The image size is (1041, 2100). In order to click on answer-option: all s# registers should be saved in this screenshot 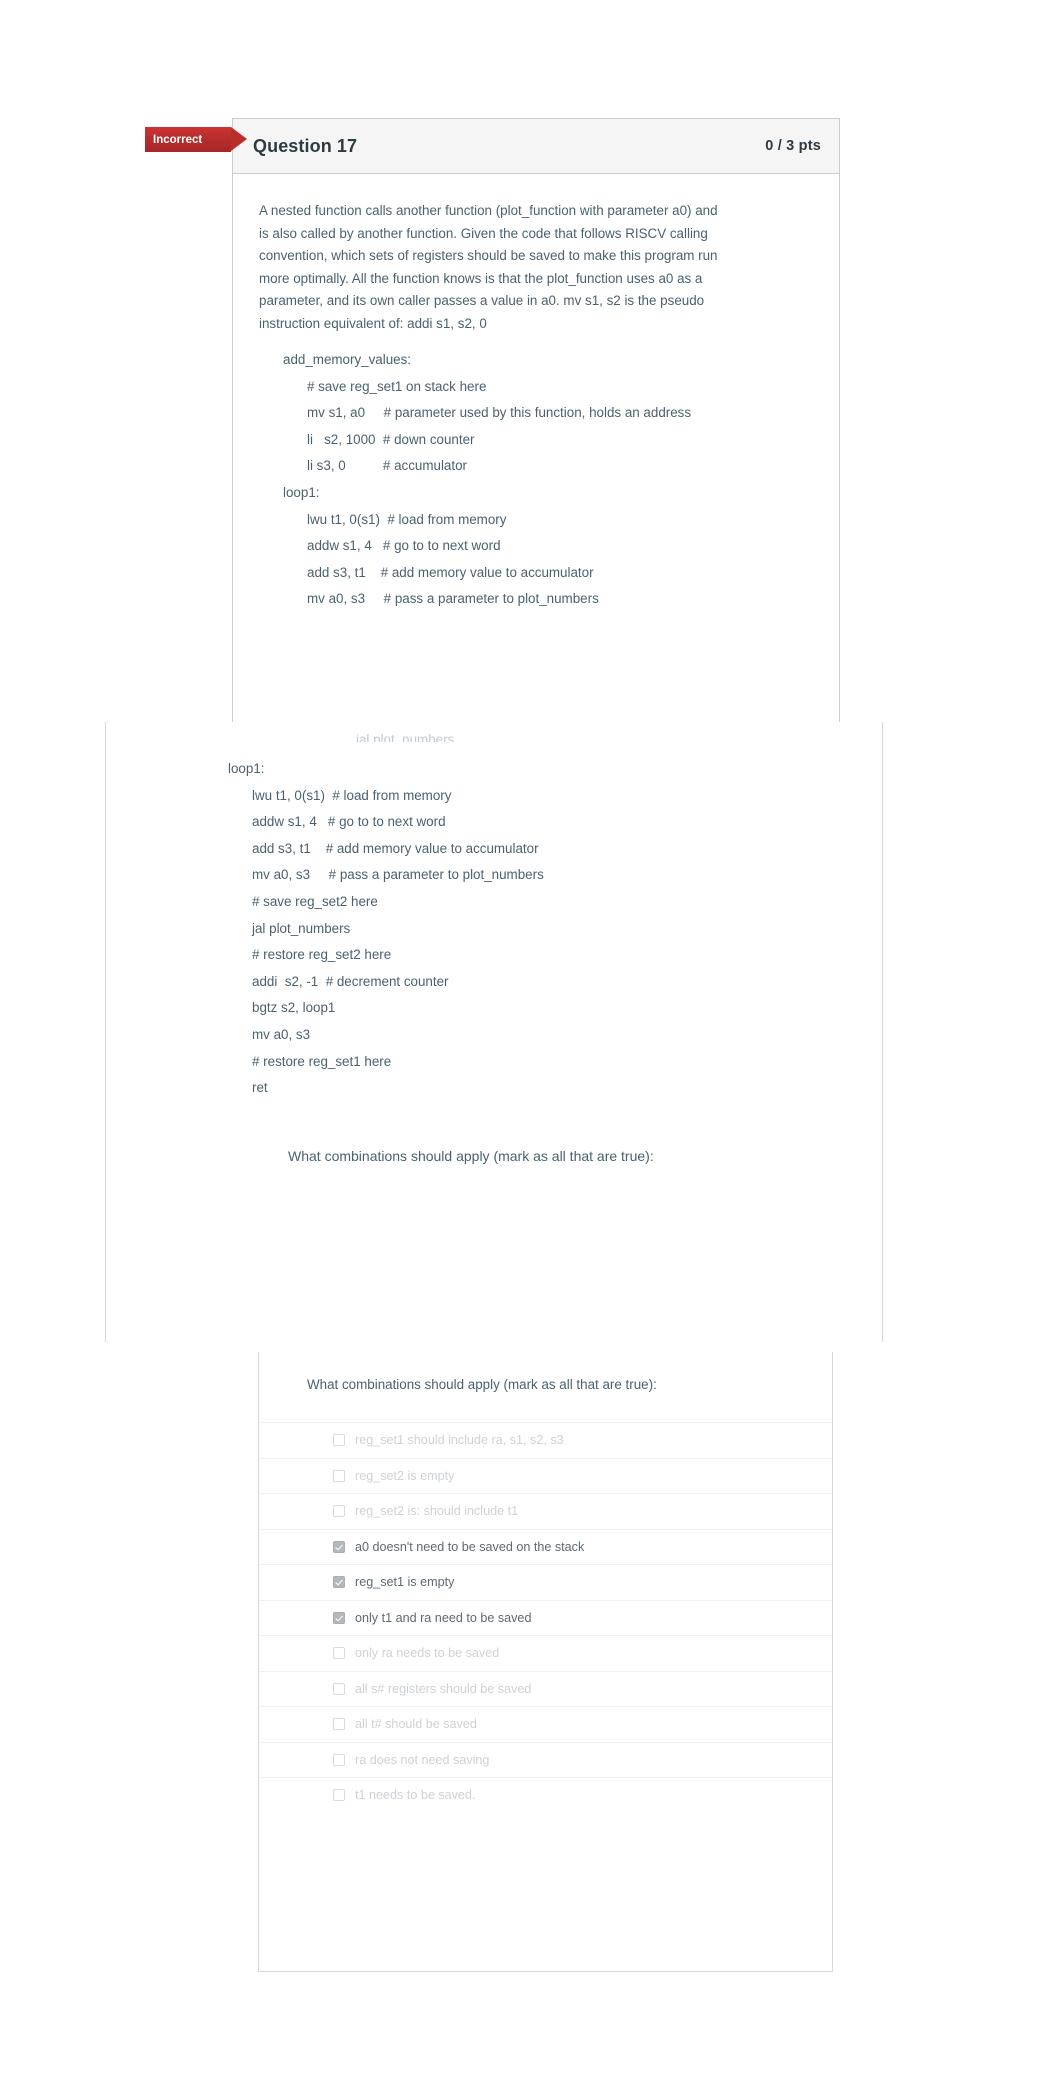, I will do `click(545, 1688)`.